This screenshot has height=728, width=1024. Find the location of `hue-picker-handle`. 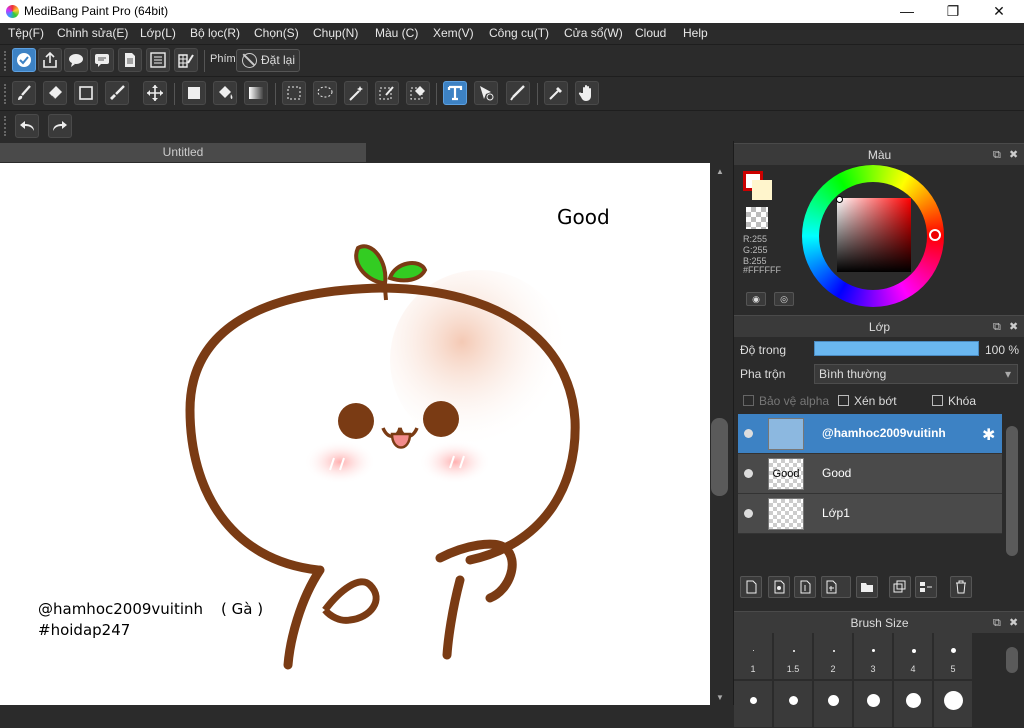

hue-picker-handle is located at coordinates (935, 235).